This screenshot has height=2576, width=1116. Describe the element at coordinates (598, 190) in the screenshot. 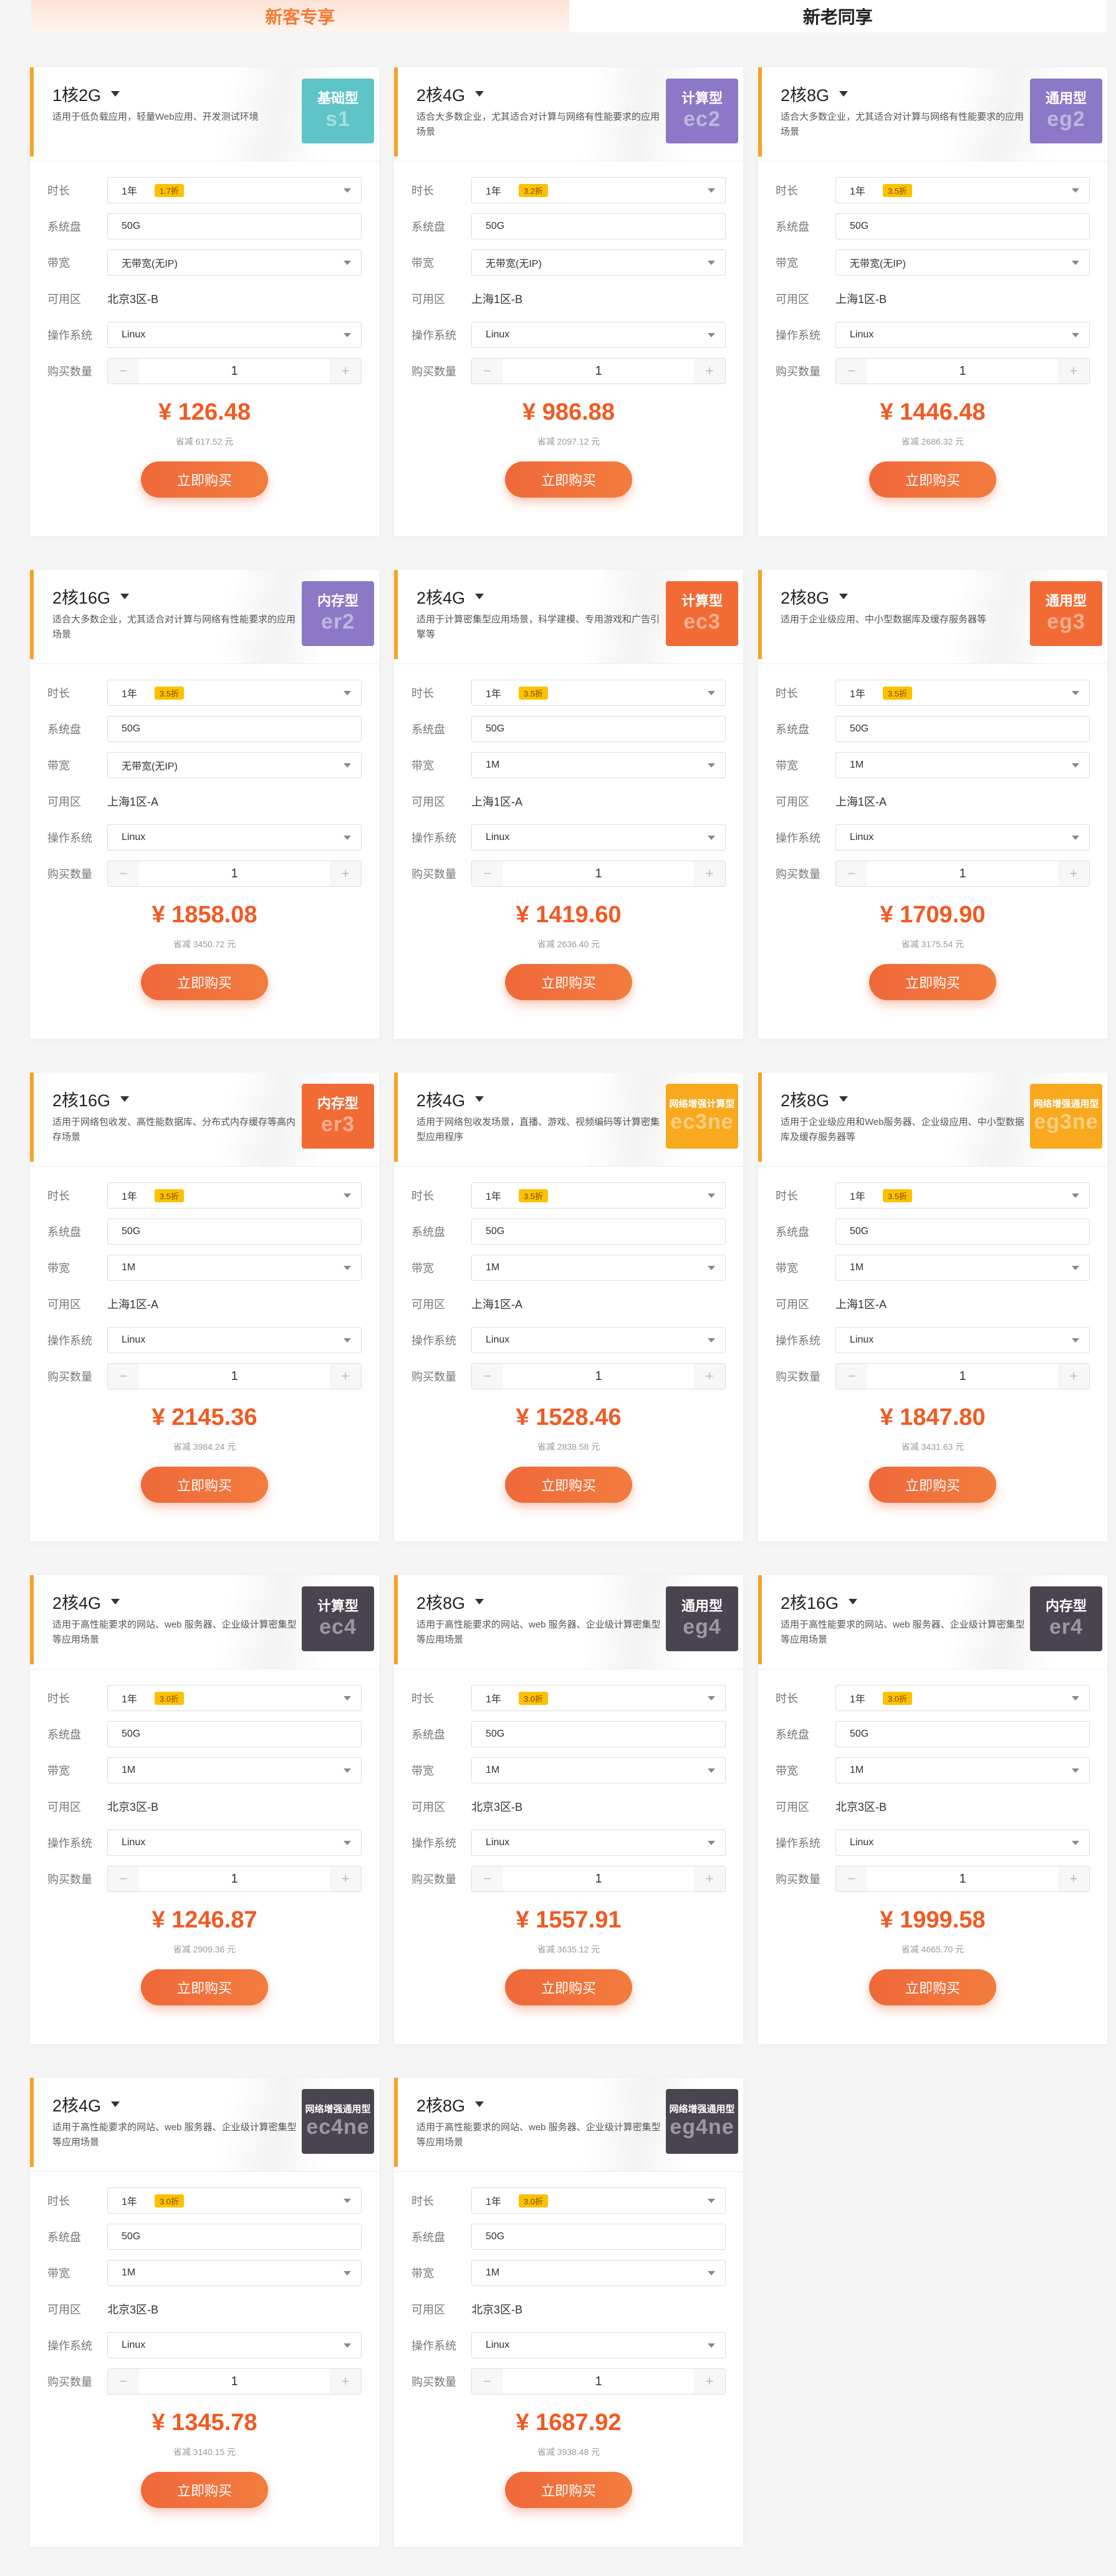

I see `duration-select: 1年 3.2折` at that location.